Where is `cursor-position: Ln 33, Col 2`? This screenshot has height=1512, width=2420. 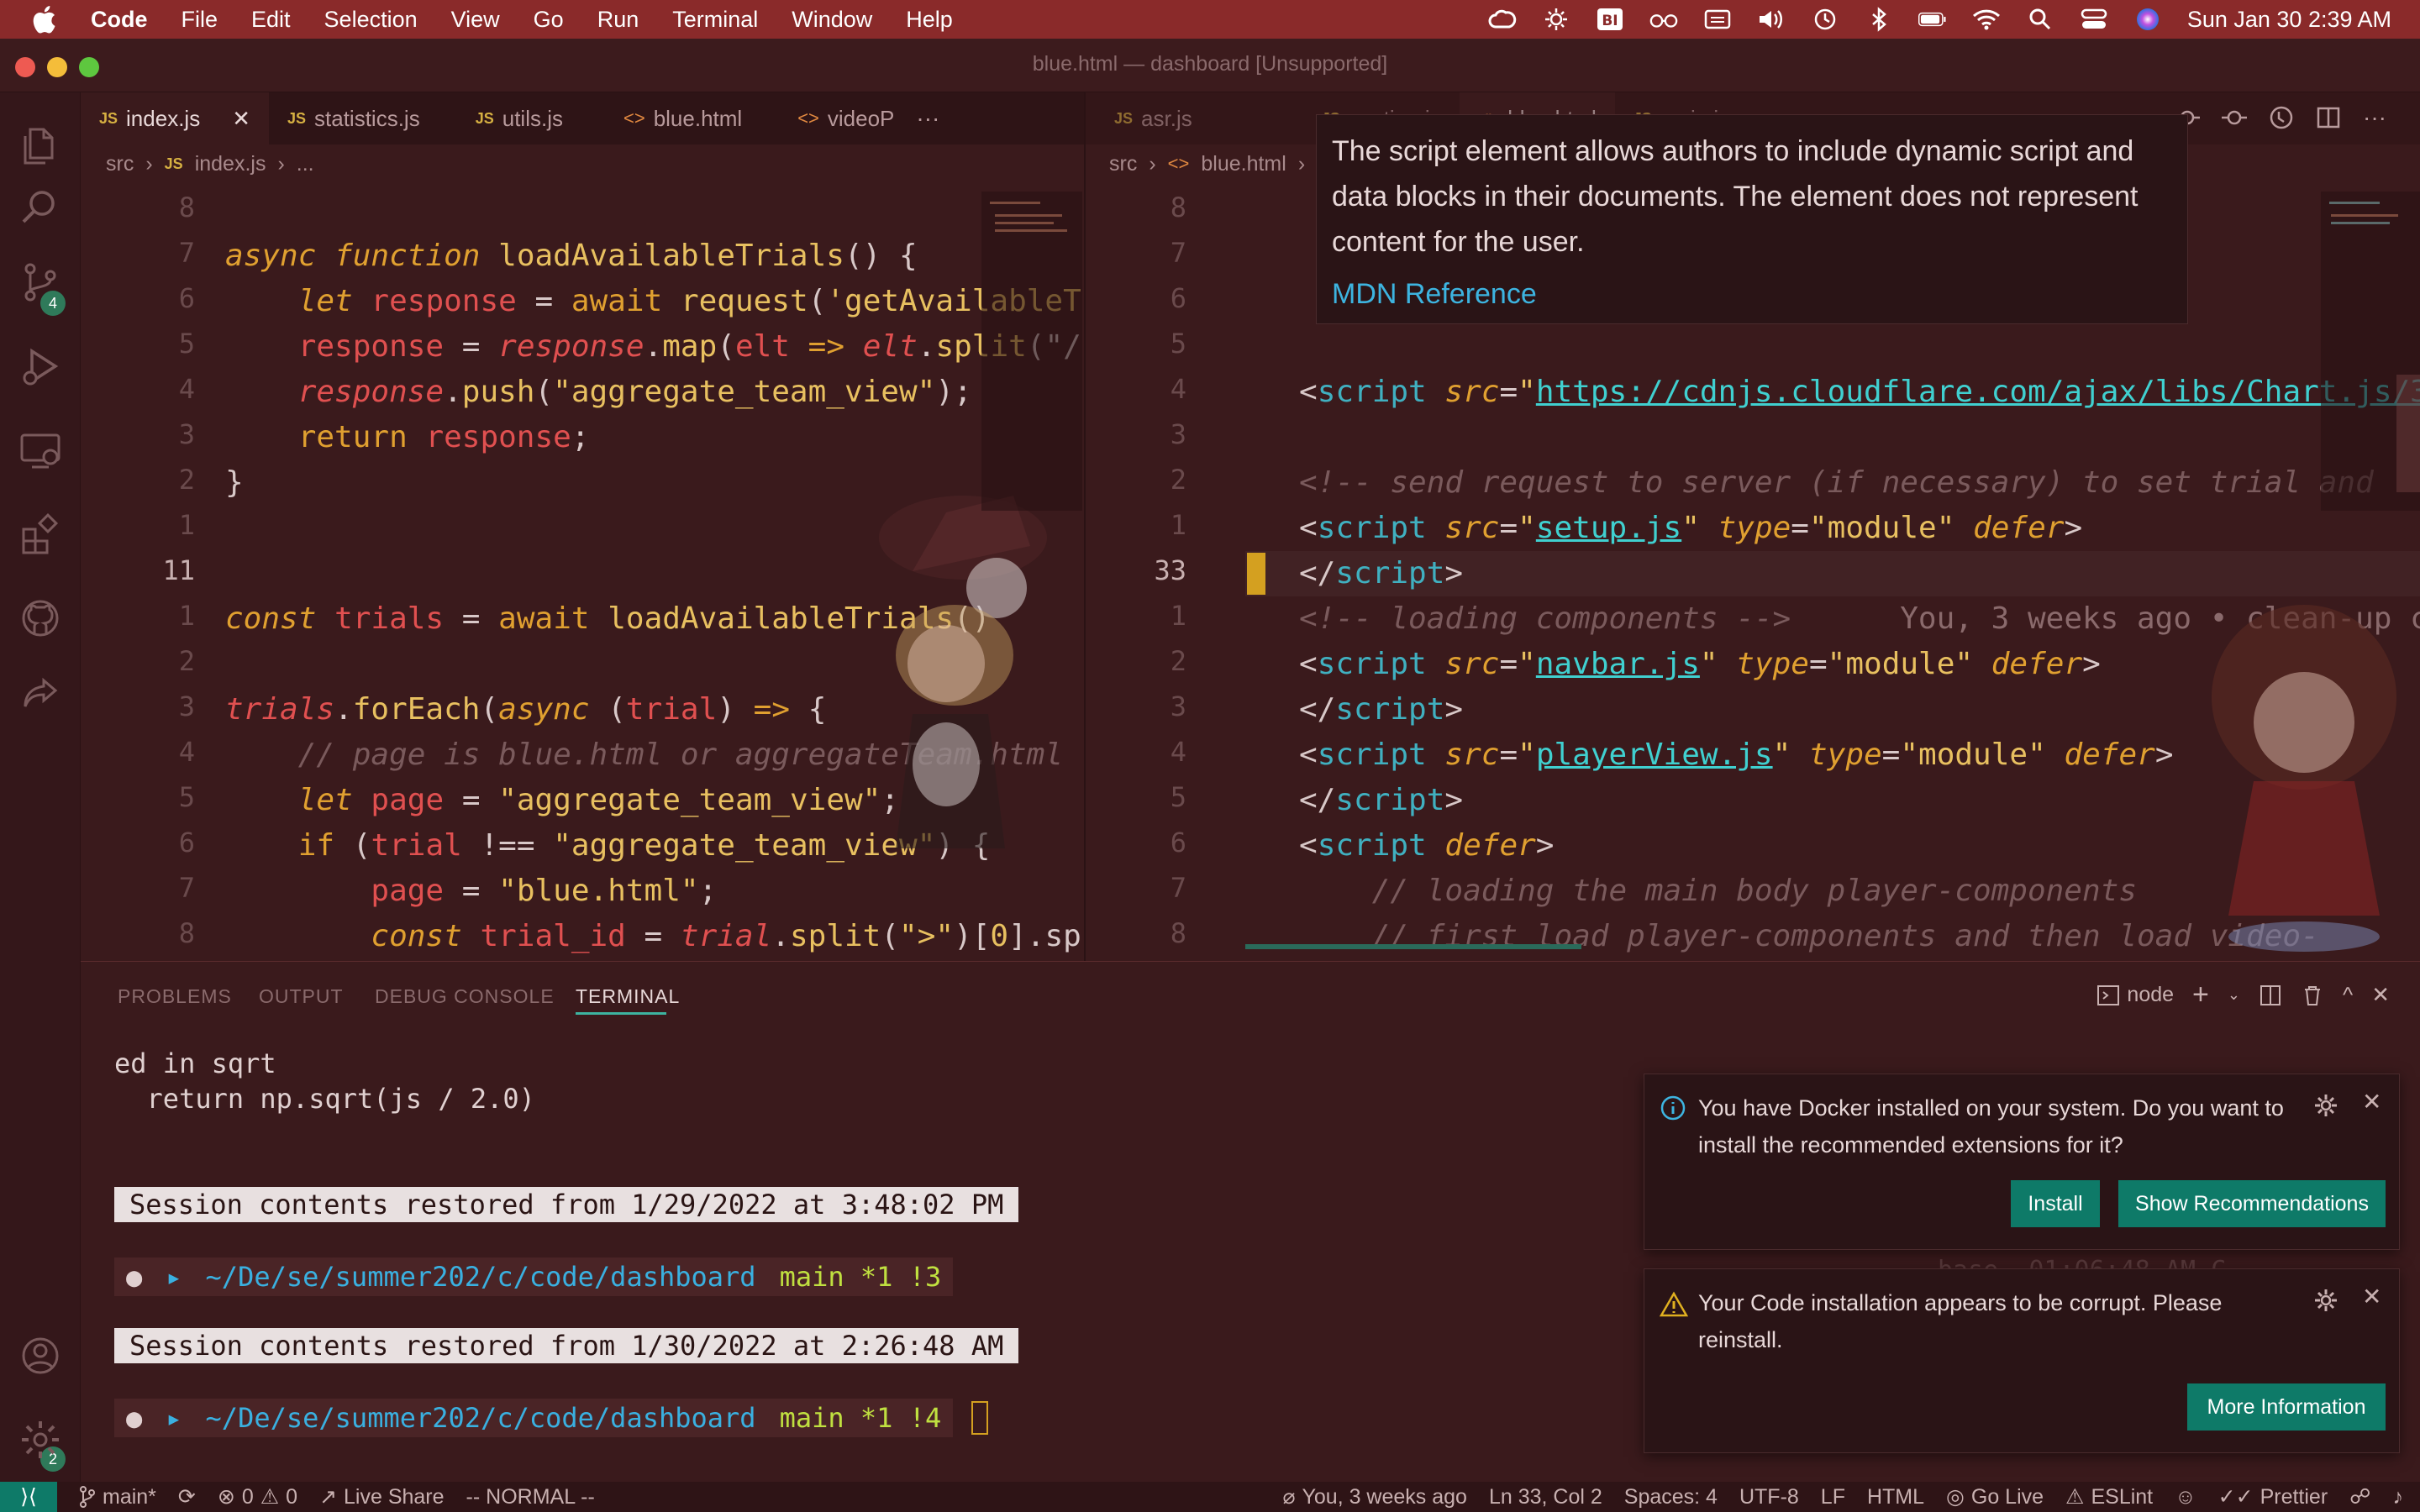
cursor-position: Ln 33, Col 2 is located at coordinates (1545, 1497).